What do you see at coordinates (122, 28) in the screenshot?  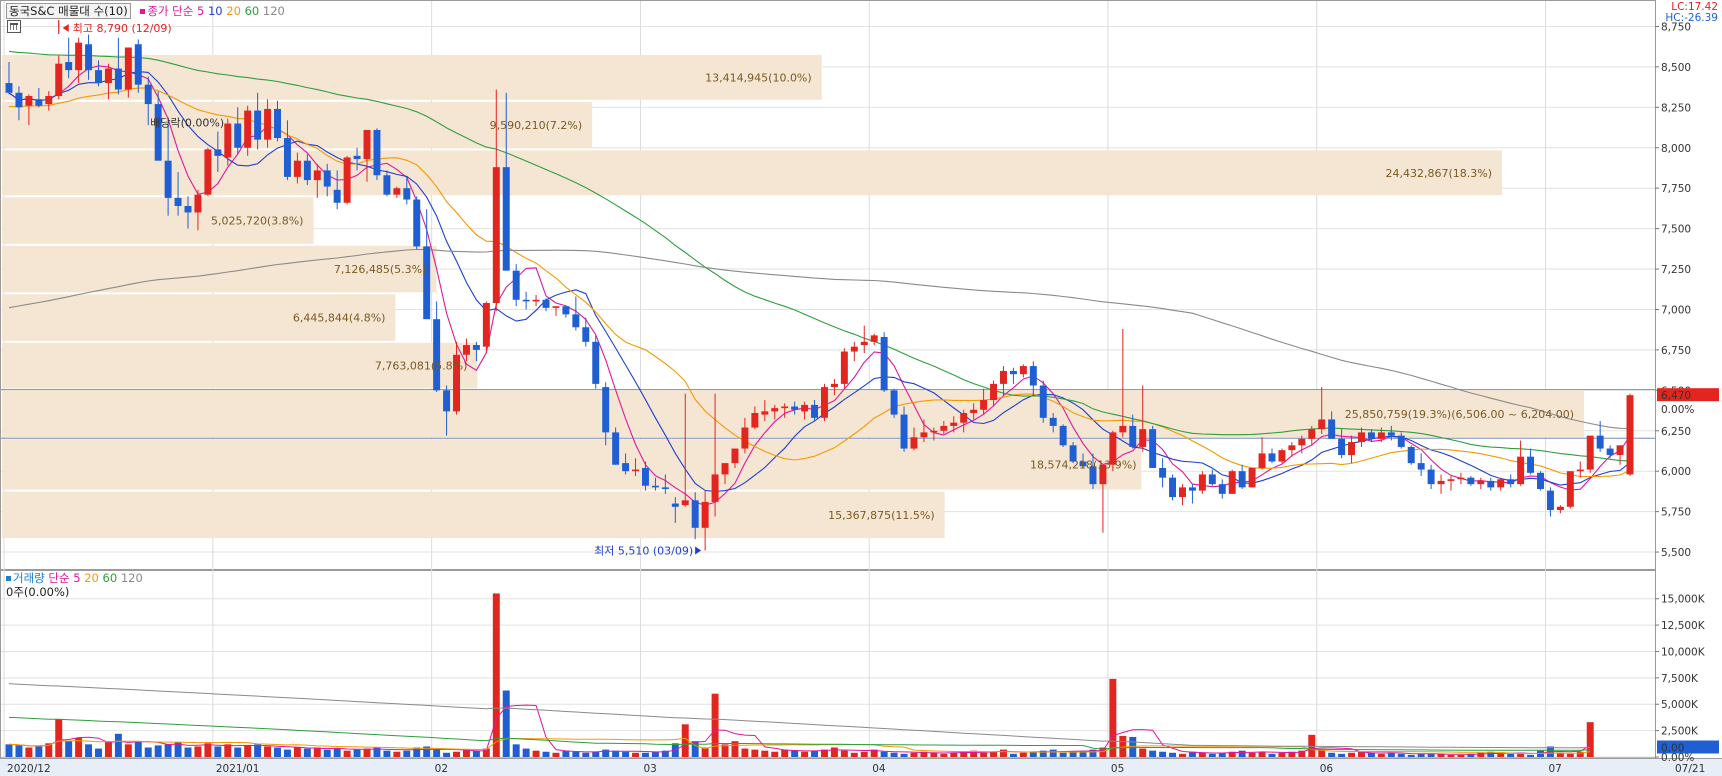 I see `high-label: 최고 8,790 (12/09)` at bounding box center [122, 28].